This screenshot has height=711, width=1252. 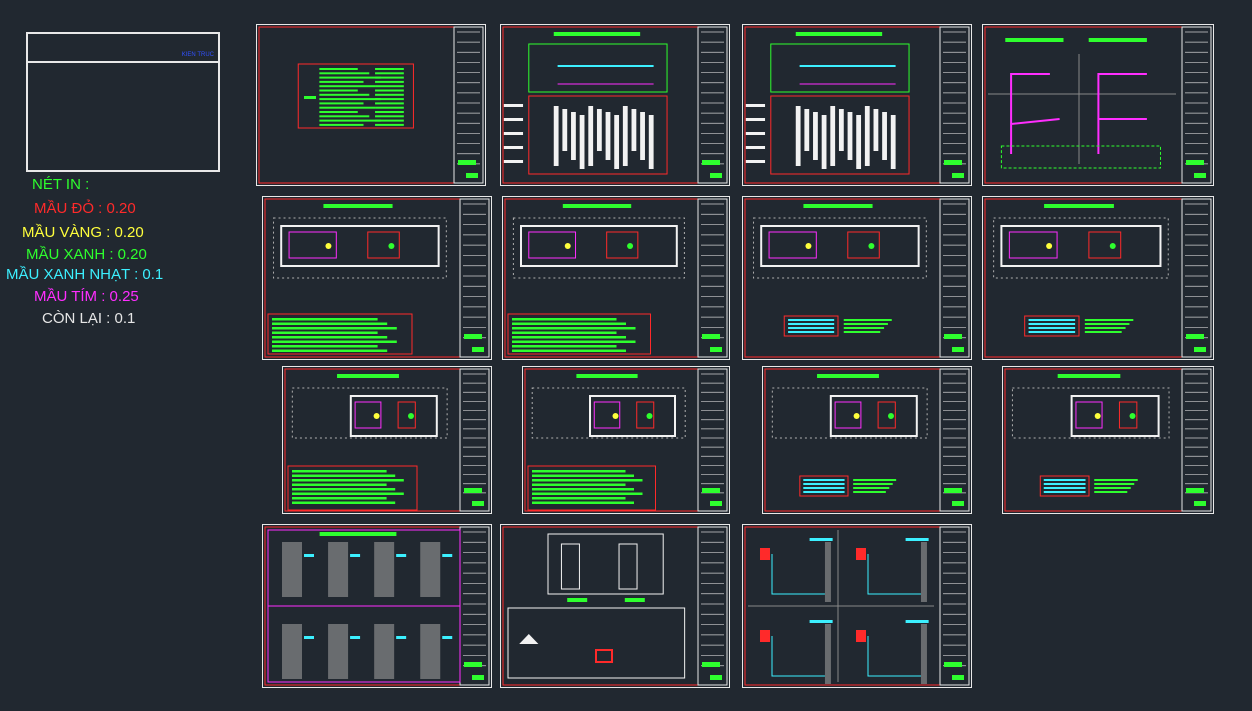 What do you see at coordinates (85, 274) in the screenshot?
I see `legend-item-light-cyan: MẦU XANH NHẠT : 0.1` at bounding box center [85, 274].